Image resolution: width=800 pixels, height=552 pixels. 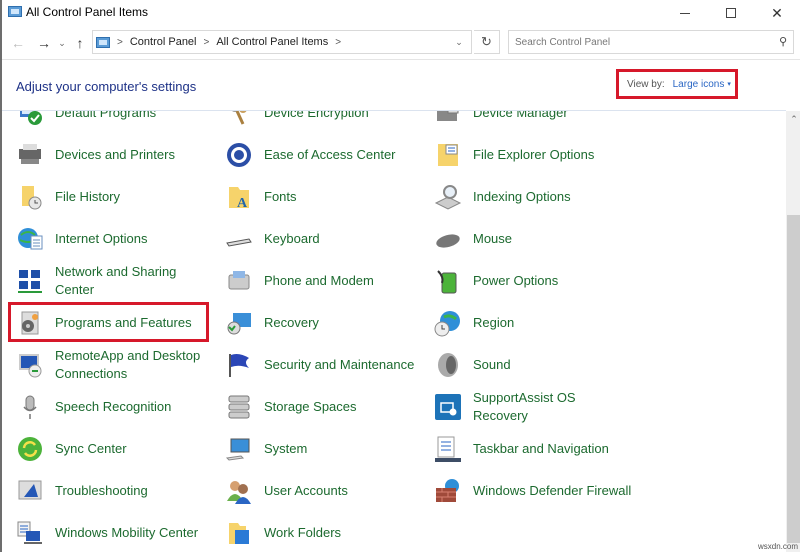 I want to click on item-label: System, so click(x=344, y=449).